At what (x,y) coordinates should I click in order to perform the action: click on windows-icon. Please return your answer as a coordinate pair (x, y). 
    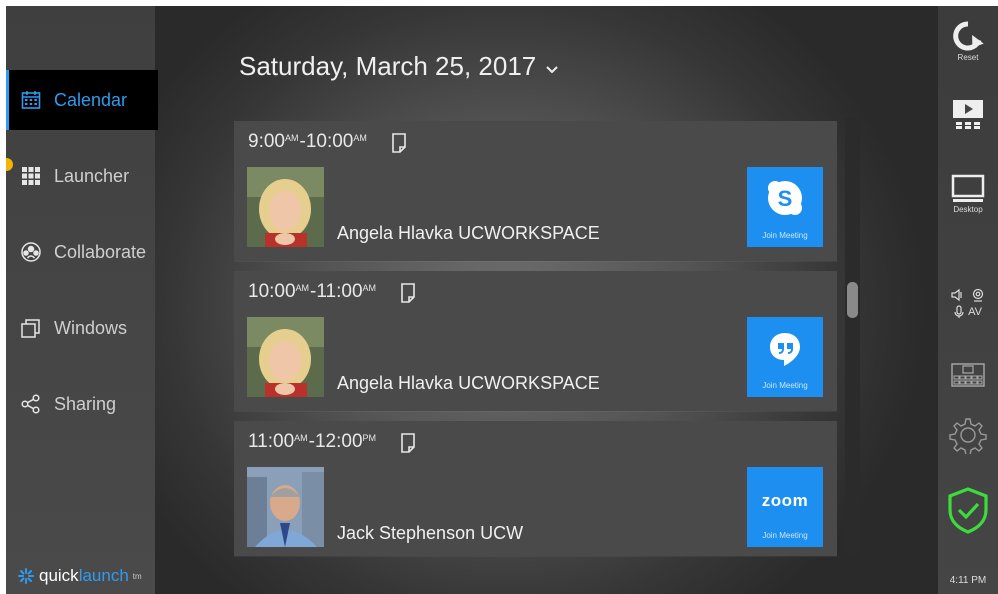
    Looking at the image, I should click on (31, 328).